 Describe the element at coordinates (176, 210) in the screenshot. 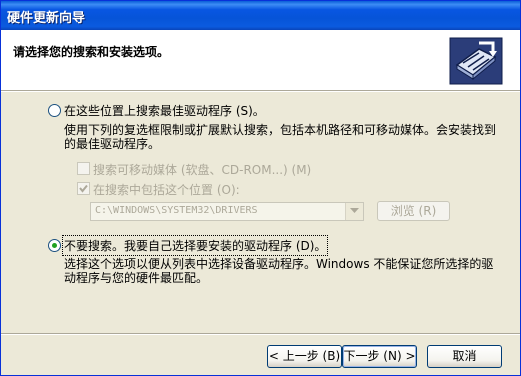

I see `location-path-value: C:\WINDOWS\SYSTEM32\DRIVERS` at that location.